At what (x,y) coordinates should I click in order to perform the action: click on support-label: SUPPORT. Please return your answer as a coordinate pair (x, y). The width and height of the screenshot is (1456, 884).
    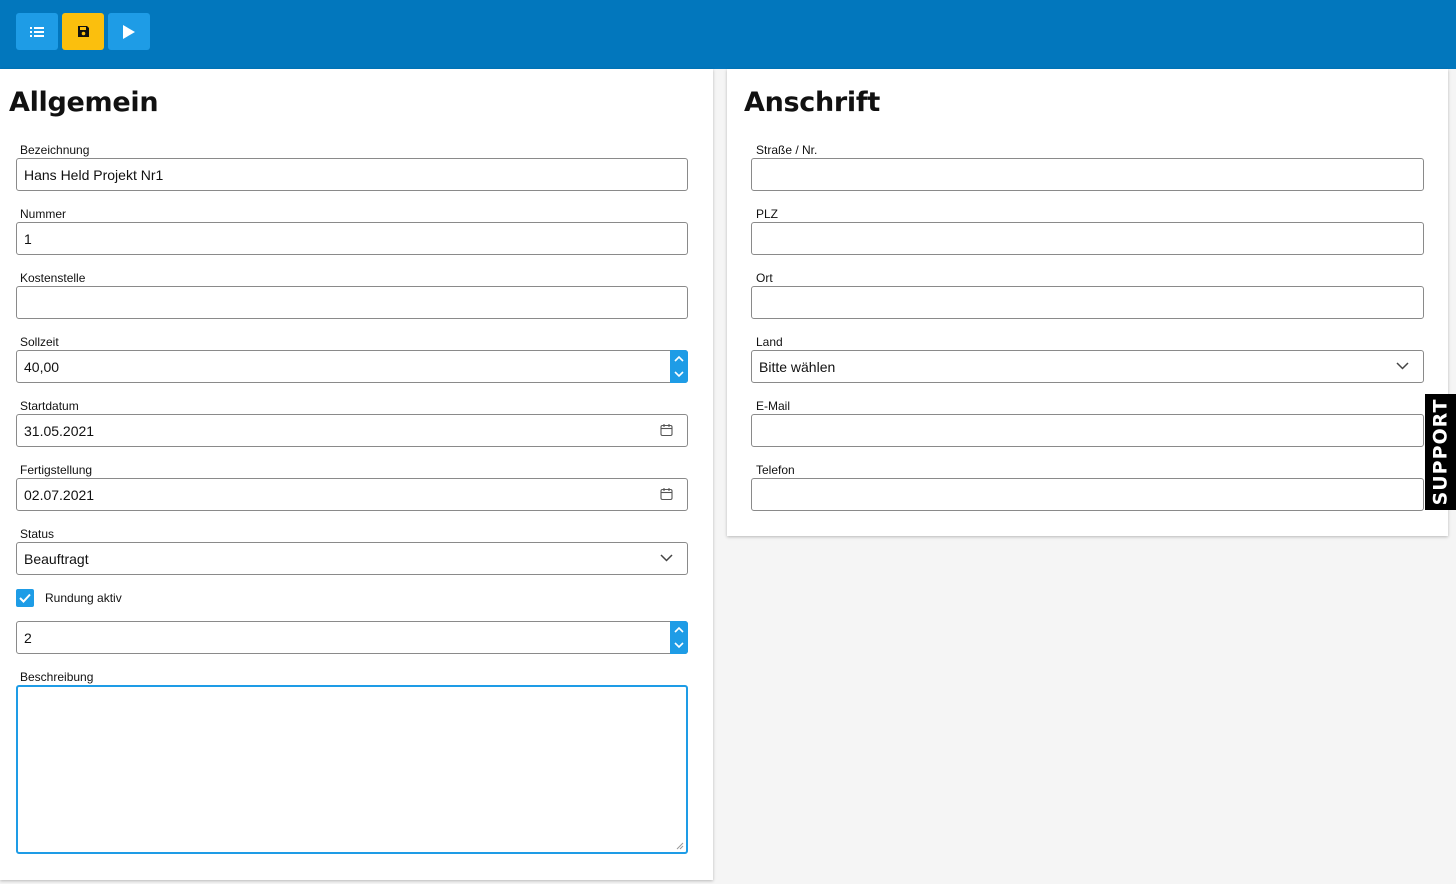
    Looking at the image, I should click on (1440, 452).